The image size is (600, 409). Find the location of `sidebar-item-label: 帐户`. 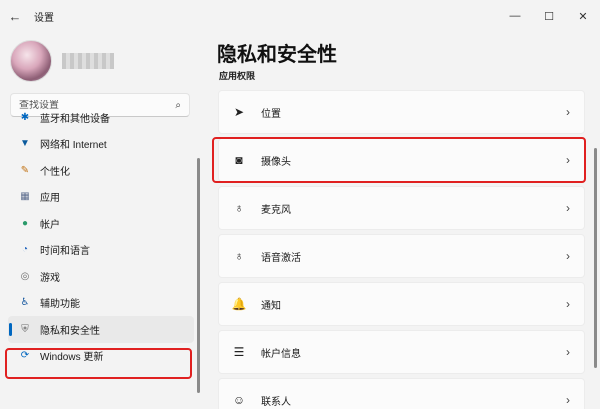

sidebar-item-label: 帐户 is located at coordinates (50, 225).